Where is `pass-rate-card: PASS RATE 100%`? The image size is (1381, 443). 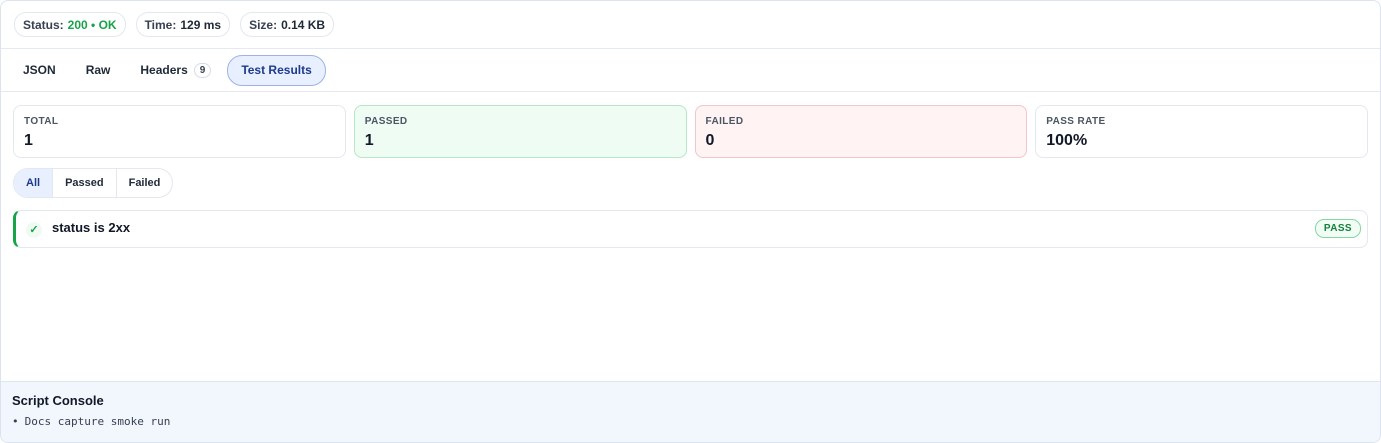
pass-rate-card: PASS RATE 100% is located at coordinates (1201, 131).